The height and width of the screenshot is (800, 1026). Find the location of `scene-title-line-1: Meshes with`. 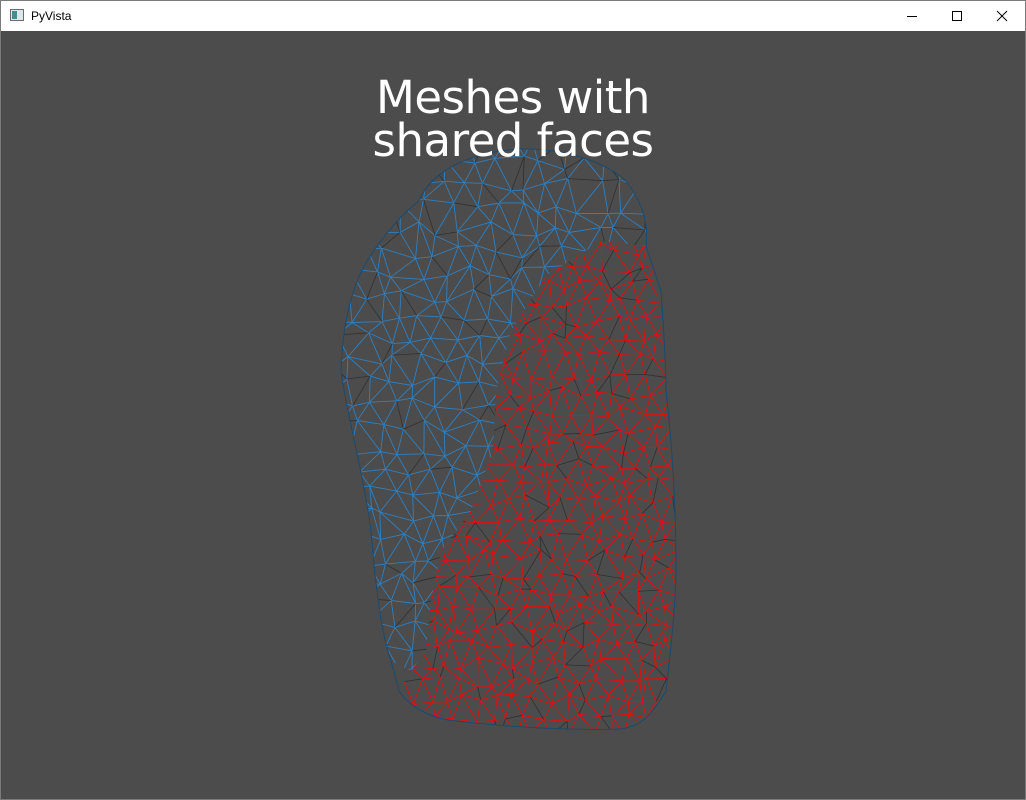

scene-title-line-1: Meshes with is located at coordinates (513, 97).